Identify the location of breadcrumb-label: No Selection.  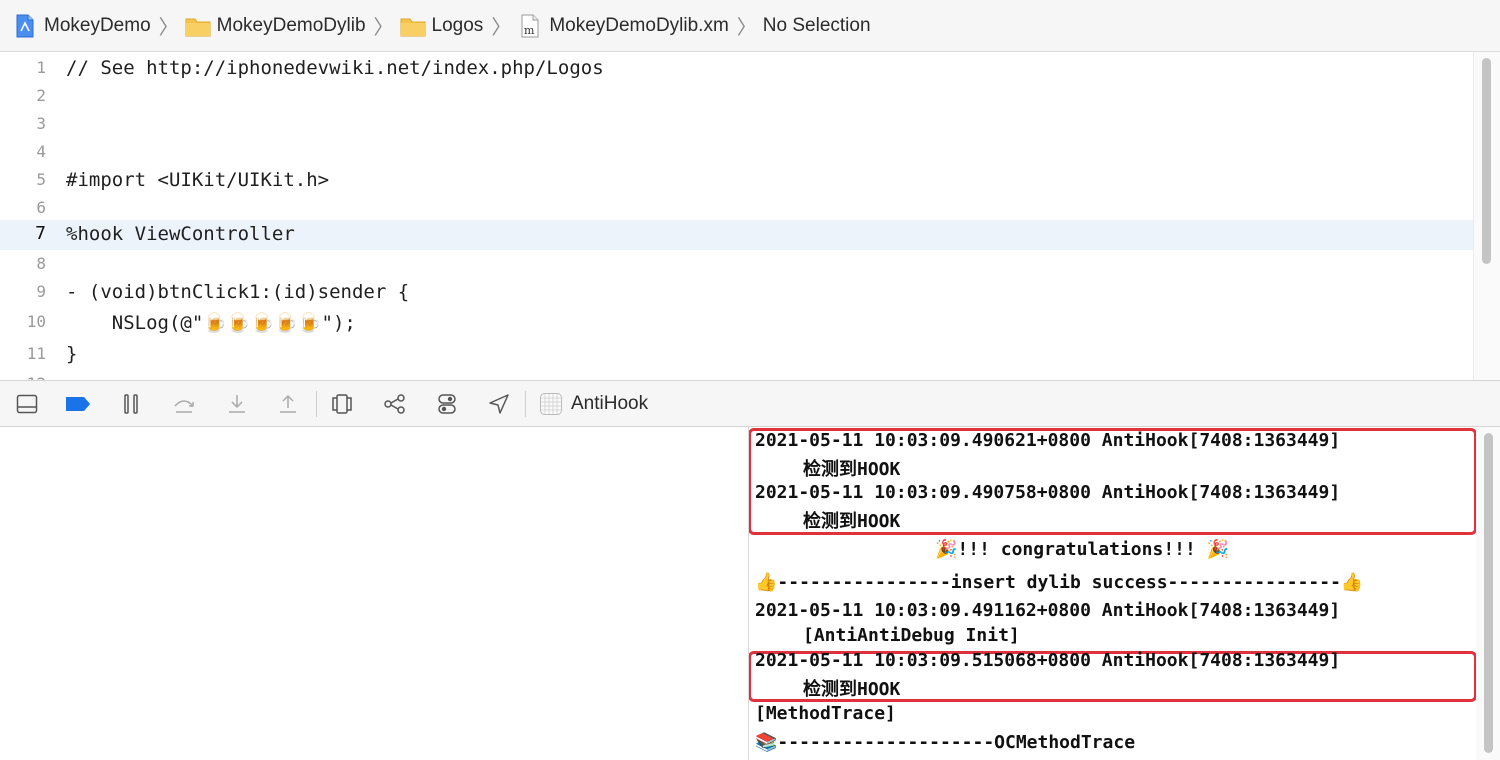
(816, 25).